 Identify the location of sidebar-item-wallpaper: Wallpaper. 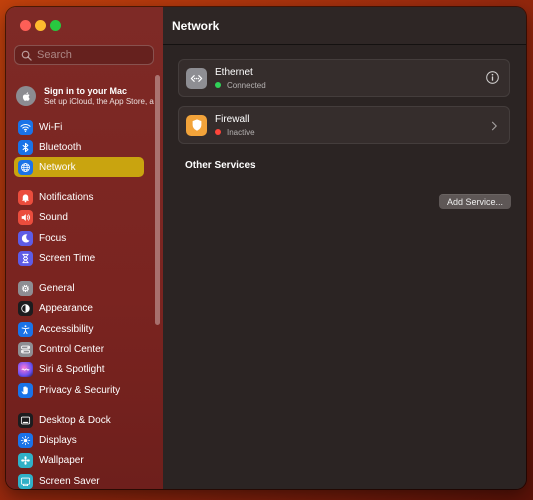
(79, 460).